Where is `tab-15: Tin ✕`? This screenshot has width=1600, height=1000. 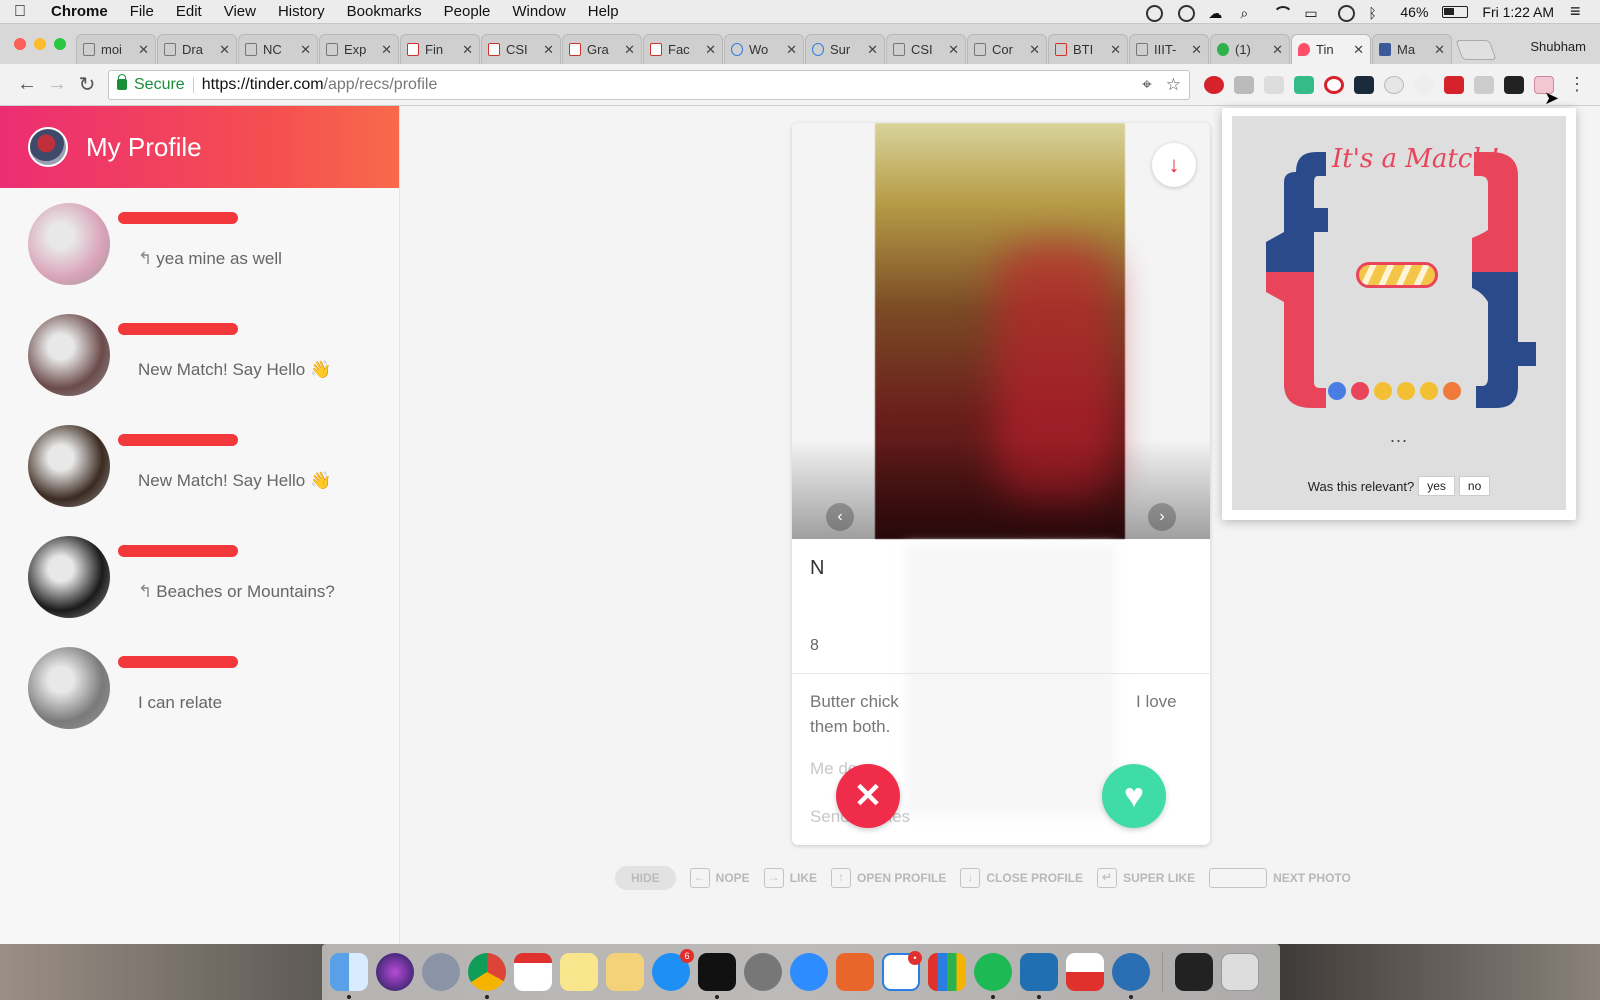
tab-15: Tin ✕ is located at coordinates (1331, 49).